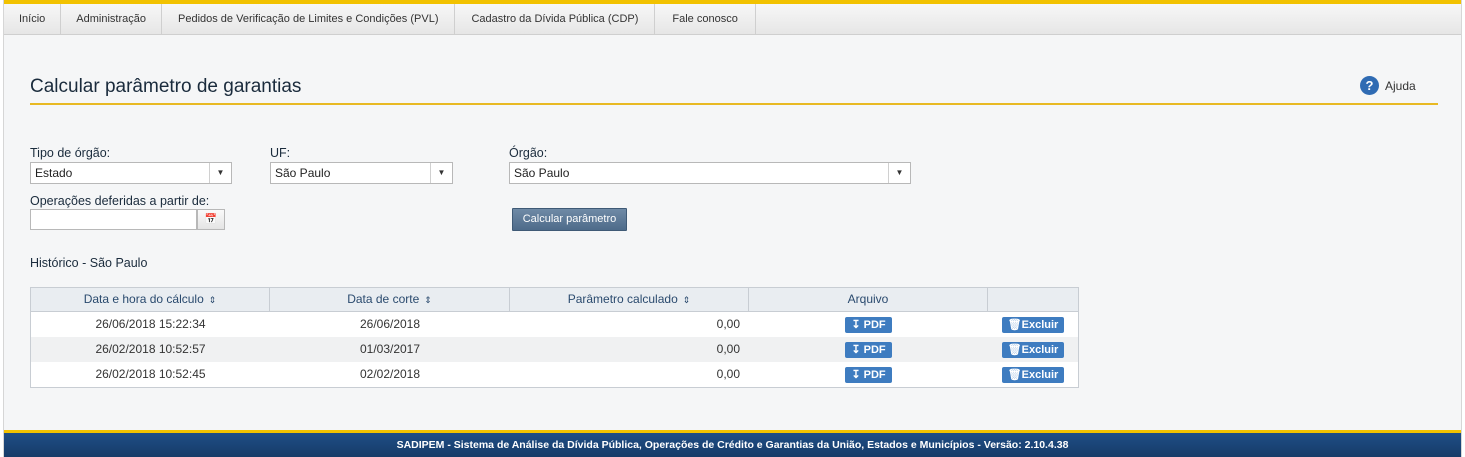  I want to click on cutoff-cell: 01/03/2017, so click(390, 349).